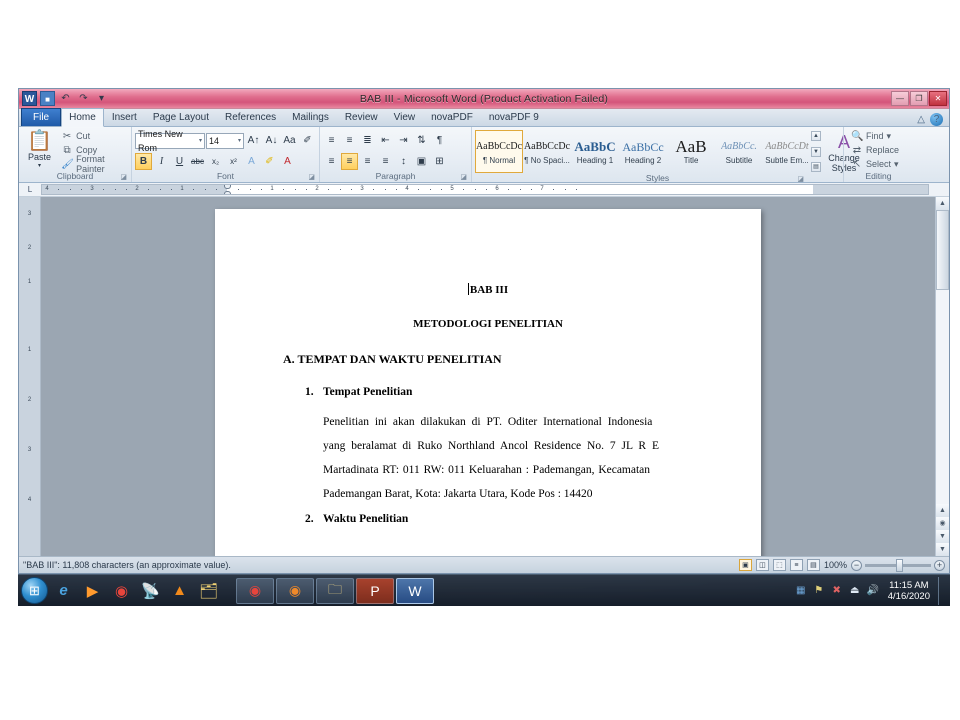 The image size is (960, 720). I want to click on tab-page-layout: Page Layout, so click(181, 117).